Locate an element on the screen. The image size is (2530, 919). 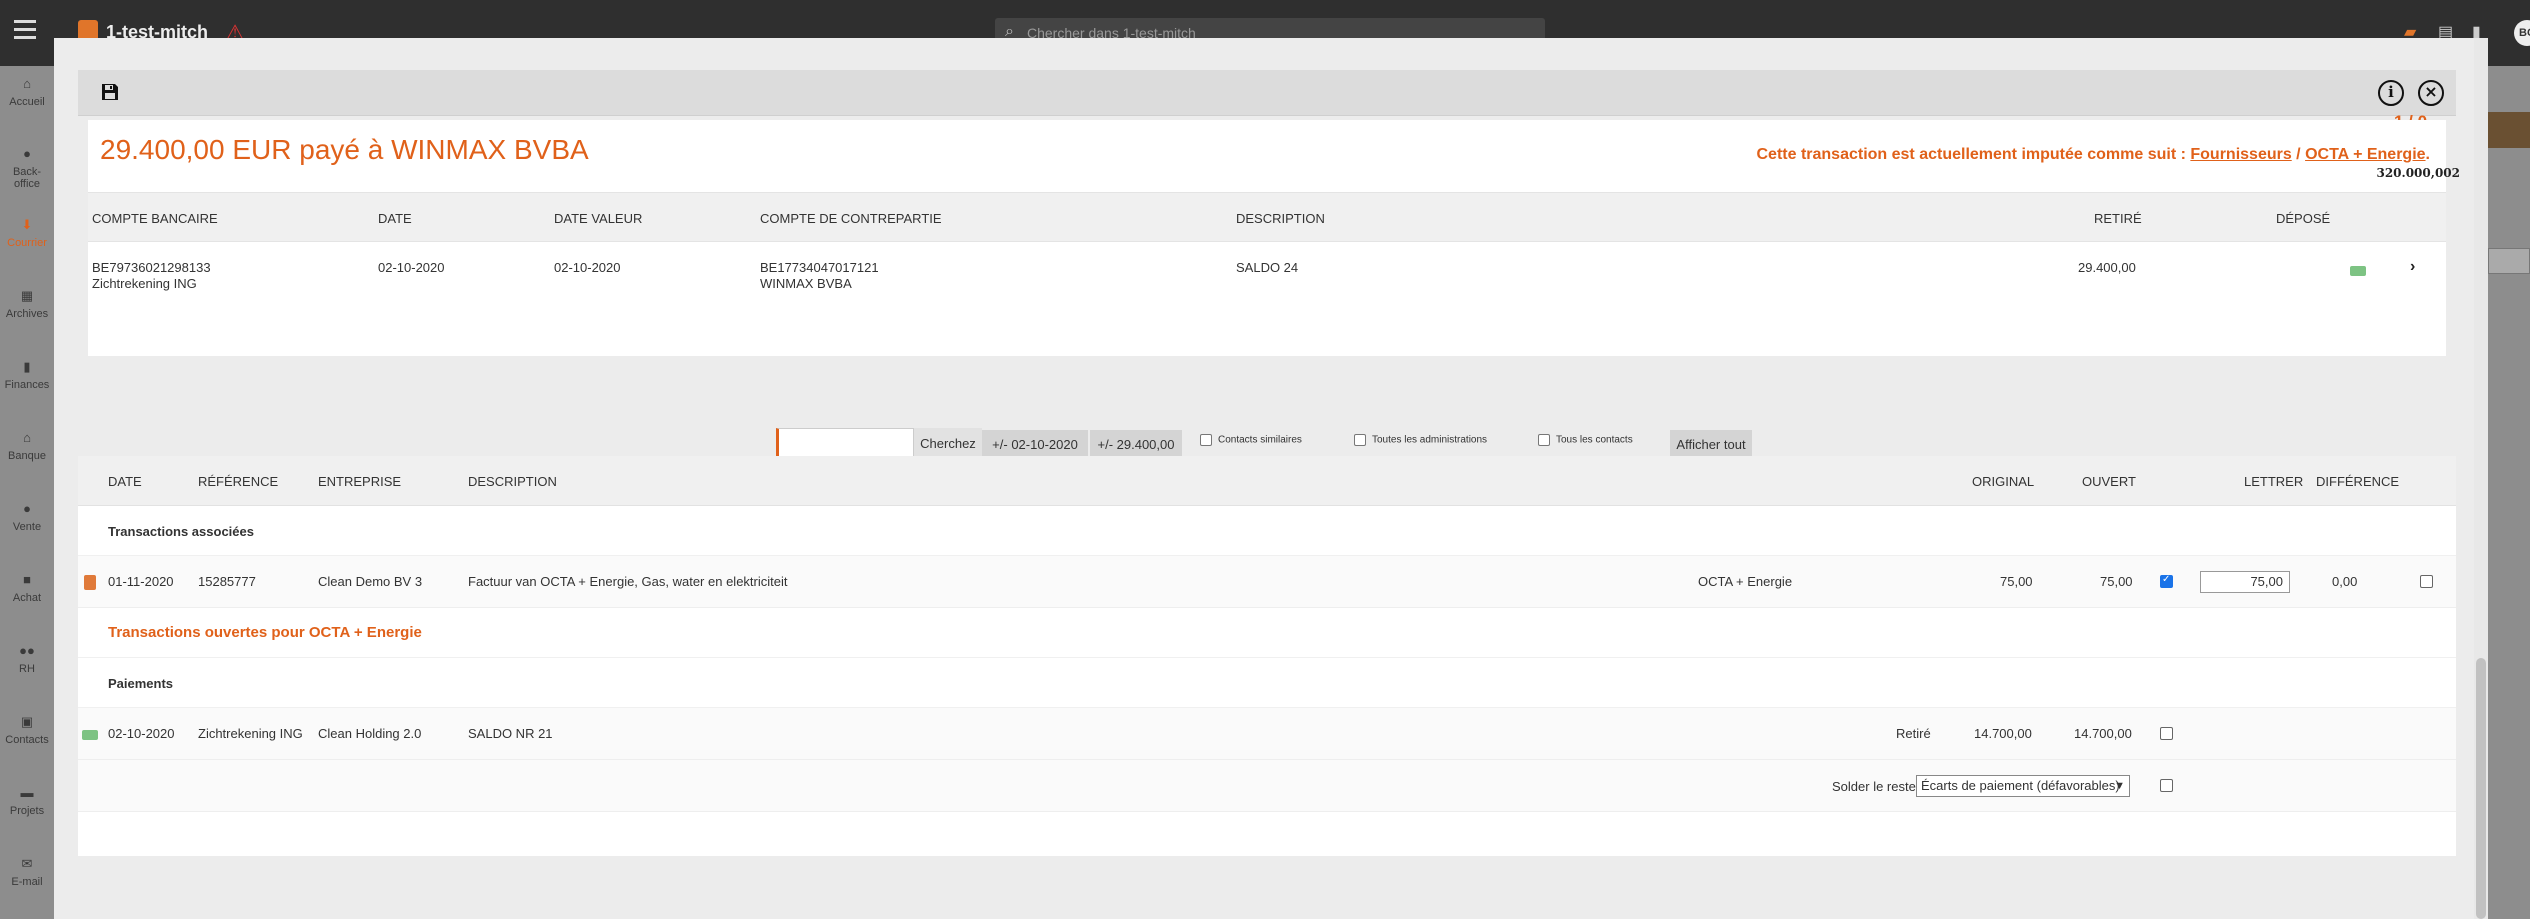
row-extra-checkbox is located at coordinates (2426, 581).